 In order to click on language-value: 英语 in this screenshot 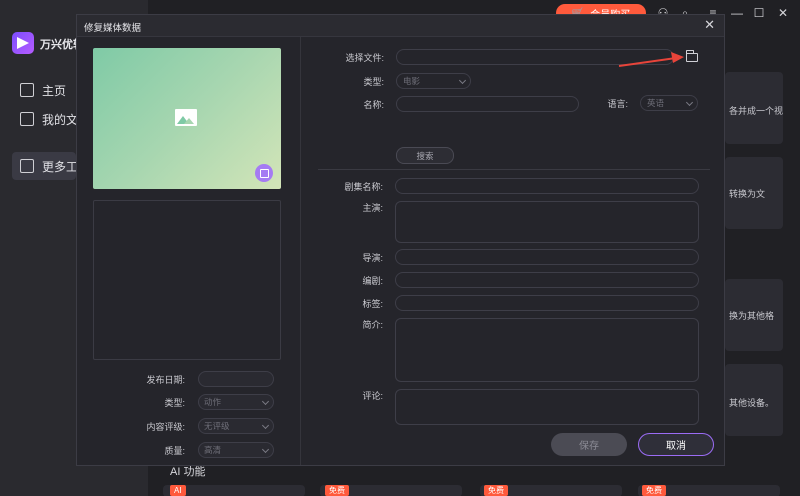, I will do `click(656, 103)`.